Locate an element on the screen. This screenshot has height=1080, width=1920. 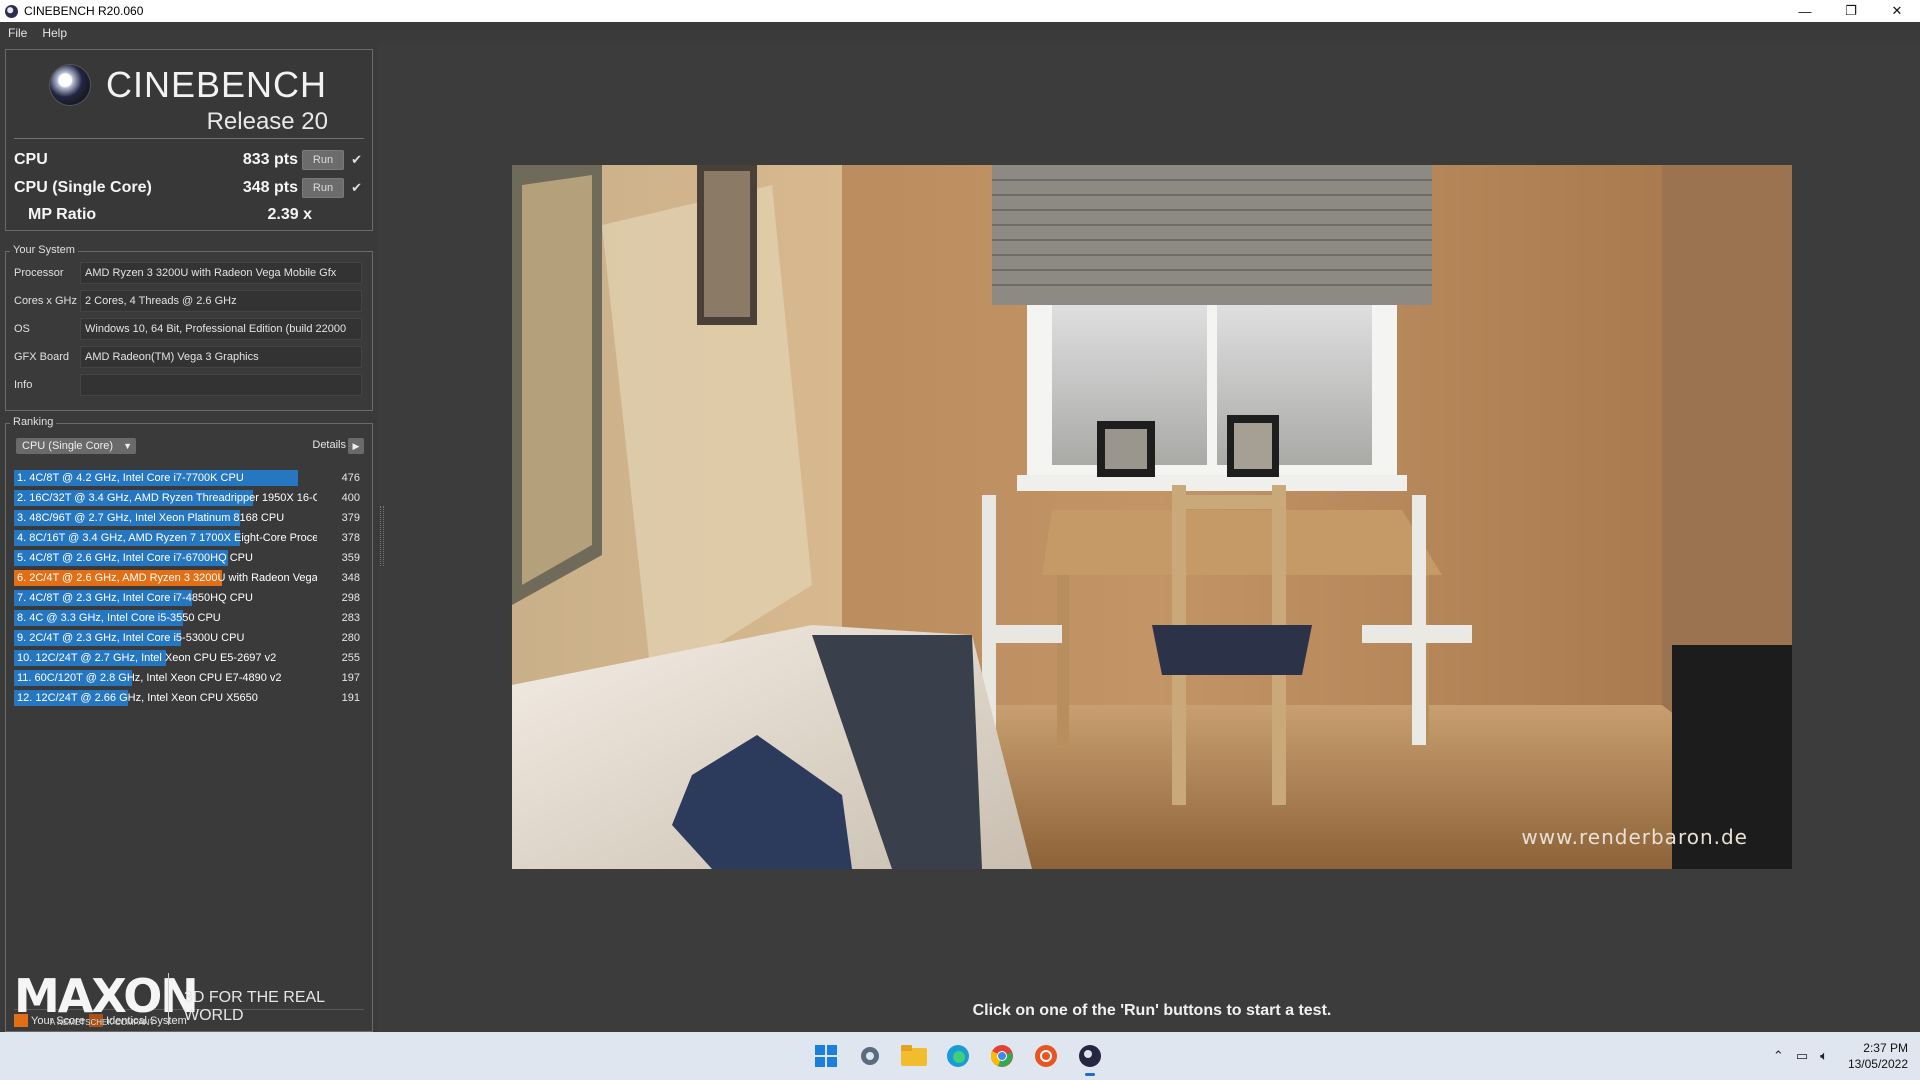
single-core-checkbox-icon: ✔ is located at coordinates (356, 188).